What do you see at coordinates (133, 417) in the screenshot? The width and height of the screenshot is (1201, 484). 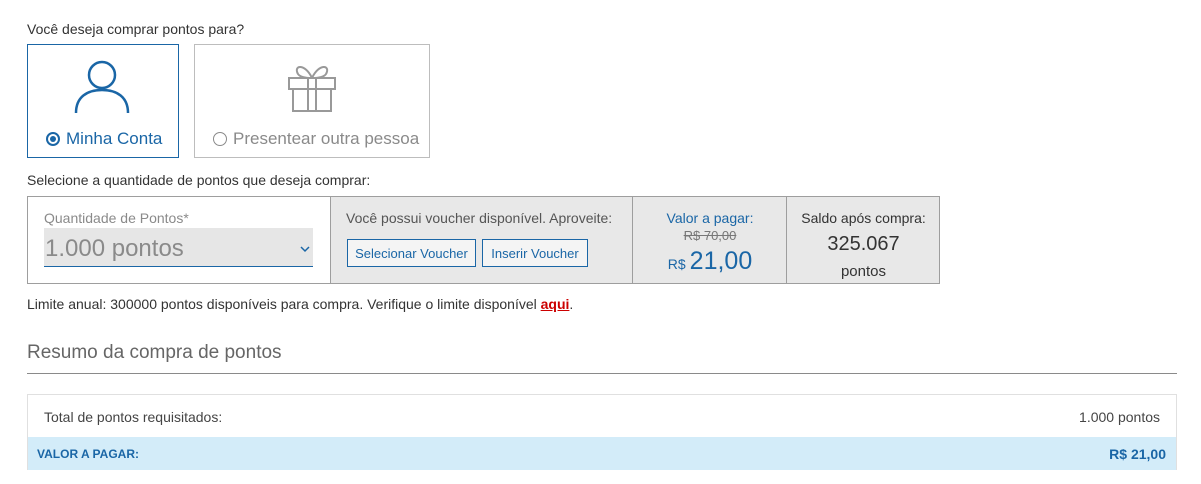 I see `total-points-label: Total de pontos requisitados:` at bounding box center [133, 417].